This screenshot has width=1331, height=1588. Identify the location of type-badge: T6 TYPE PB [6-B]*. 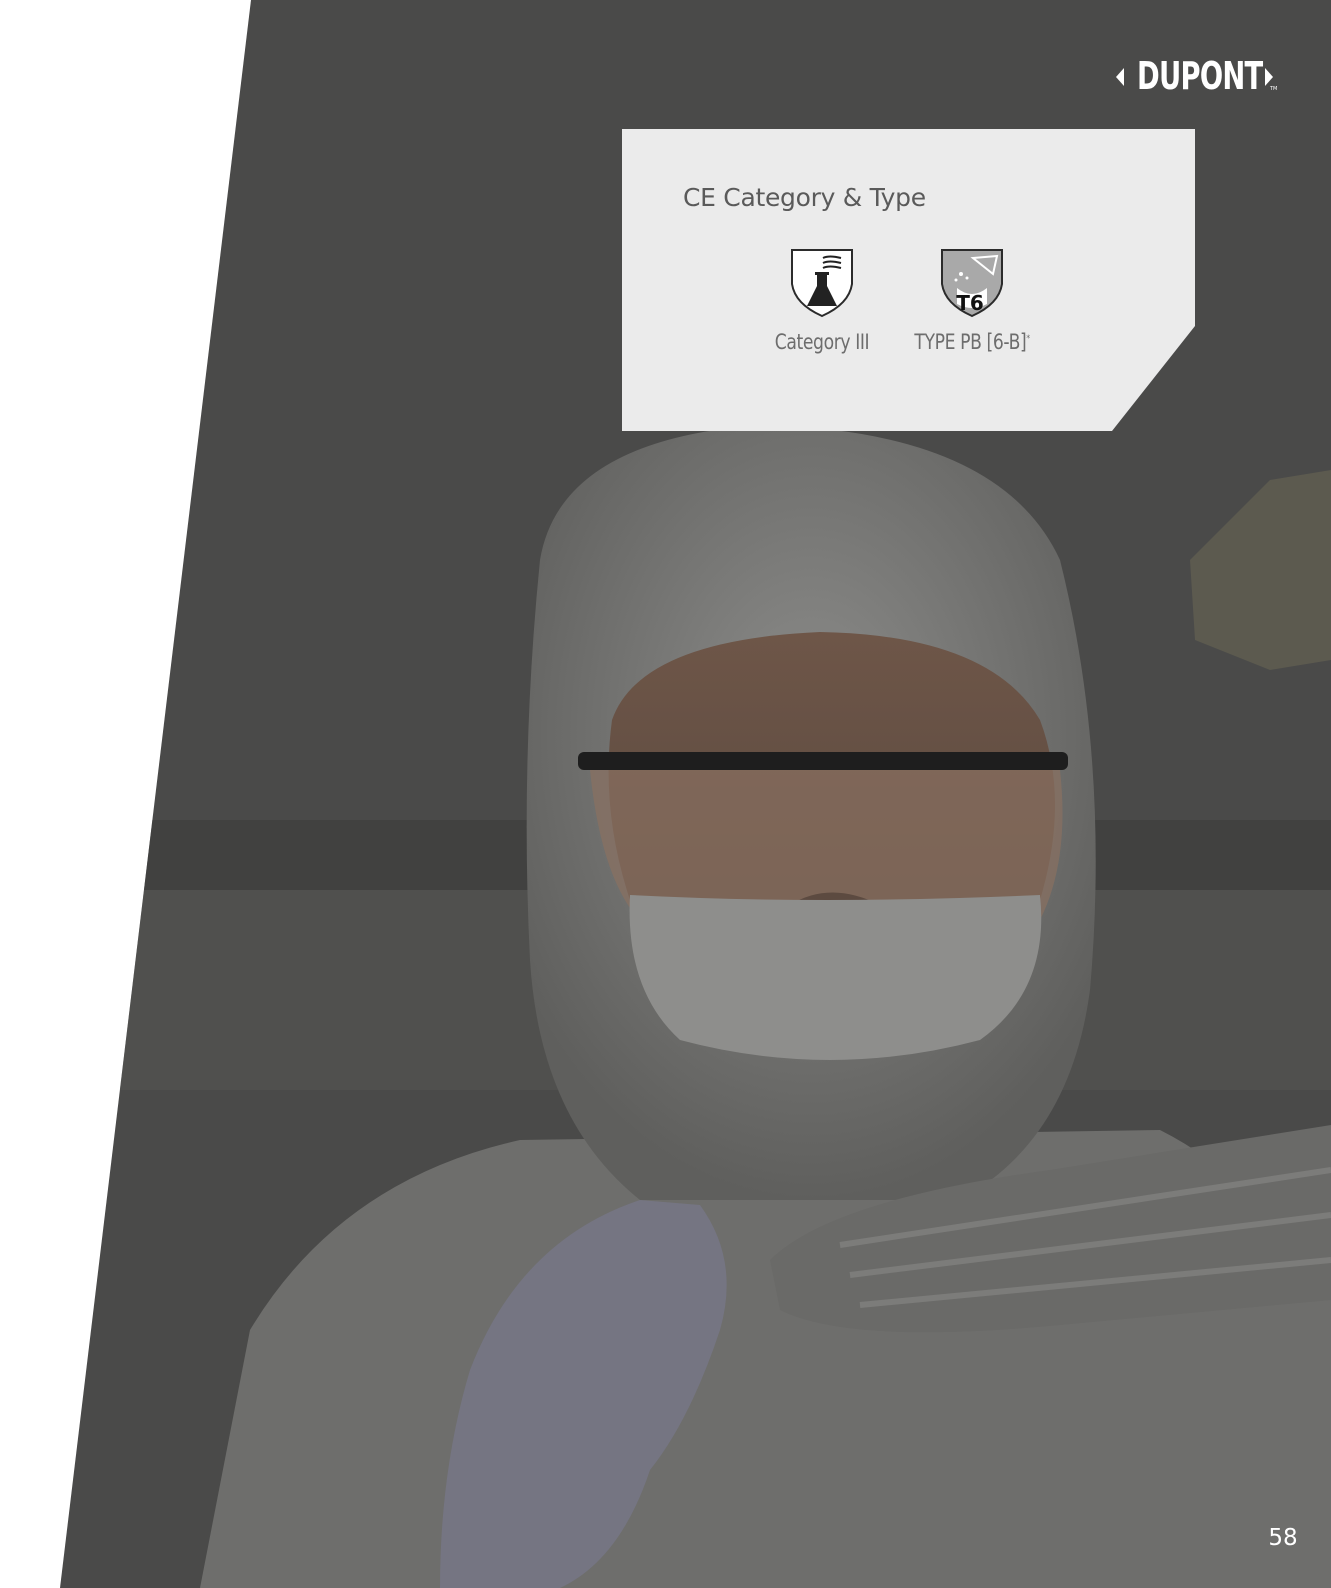
(972, 301).